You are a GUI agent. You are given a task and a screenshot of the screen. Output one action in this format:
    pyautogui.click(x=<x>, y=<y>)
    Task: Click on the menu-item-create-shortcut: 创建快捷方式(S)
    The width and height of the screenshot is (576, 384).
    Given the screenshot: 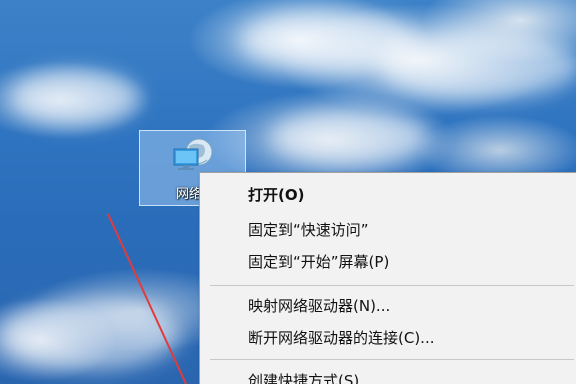 What is the action you would take?
    pyautogui.click(x=388, y=375)
    